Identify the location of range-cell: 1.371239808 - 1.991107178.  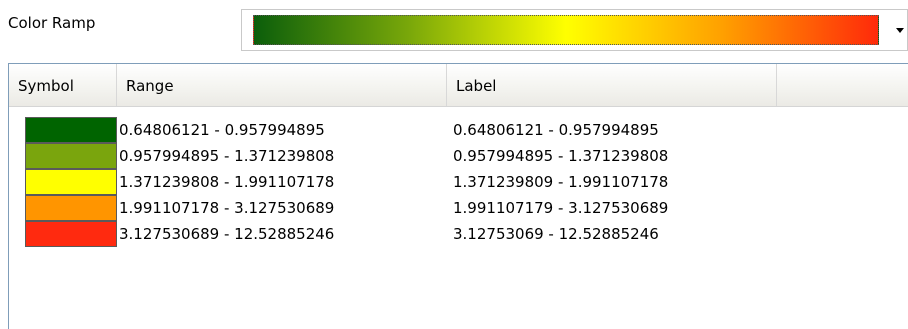
(226, 182).